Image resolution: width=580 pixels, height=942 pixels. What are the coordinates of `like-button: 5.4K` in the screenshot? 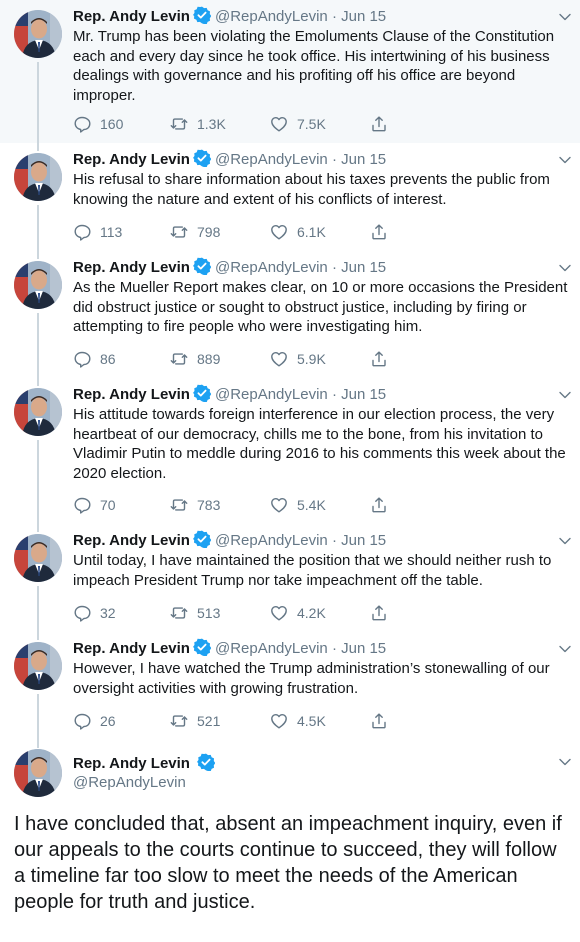 It's located at (298, 505).